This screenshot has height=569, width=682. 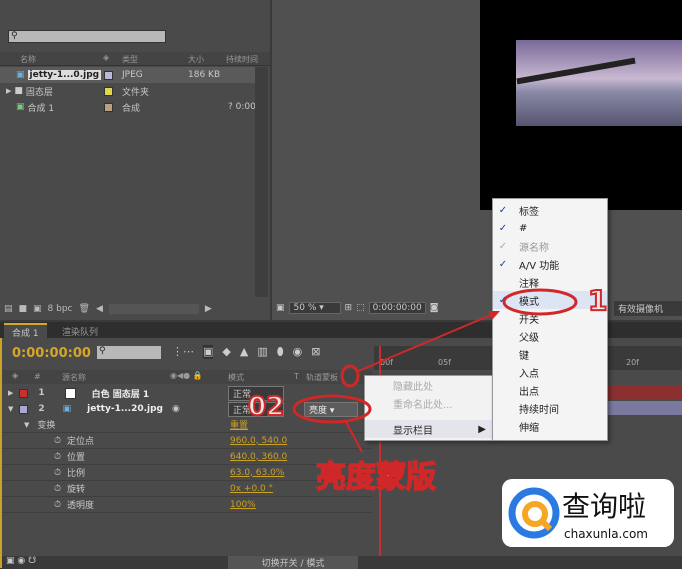 I want to click on annotation-step1: 1, so click(x=598, y=300).